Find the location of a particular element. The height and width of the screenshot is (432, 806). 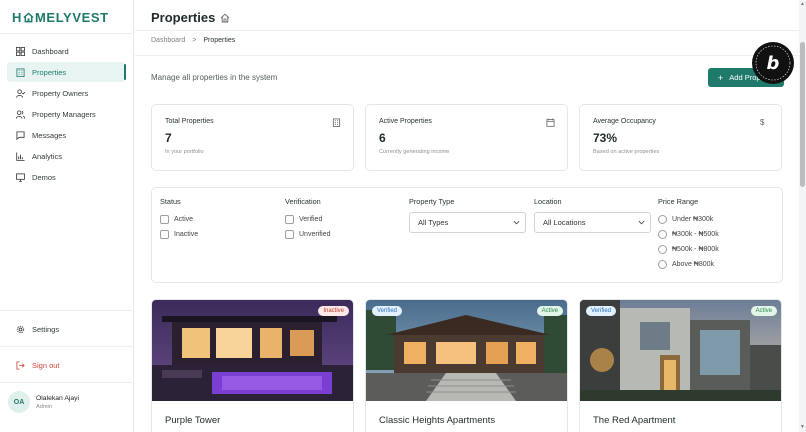

filter-status: Status Active Inactive is located at coordinates (179, 219).